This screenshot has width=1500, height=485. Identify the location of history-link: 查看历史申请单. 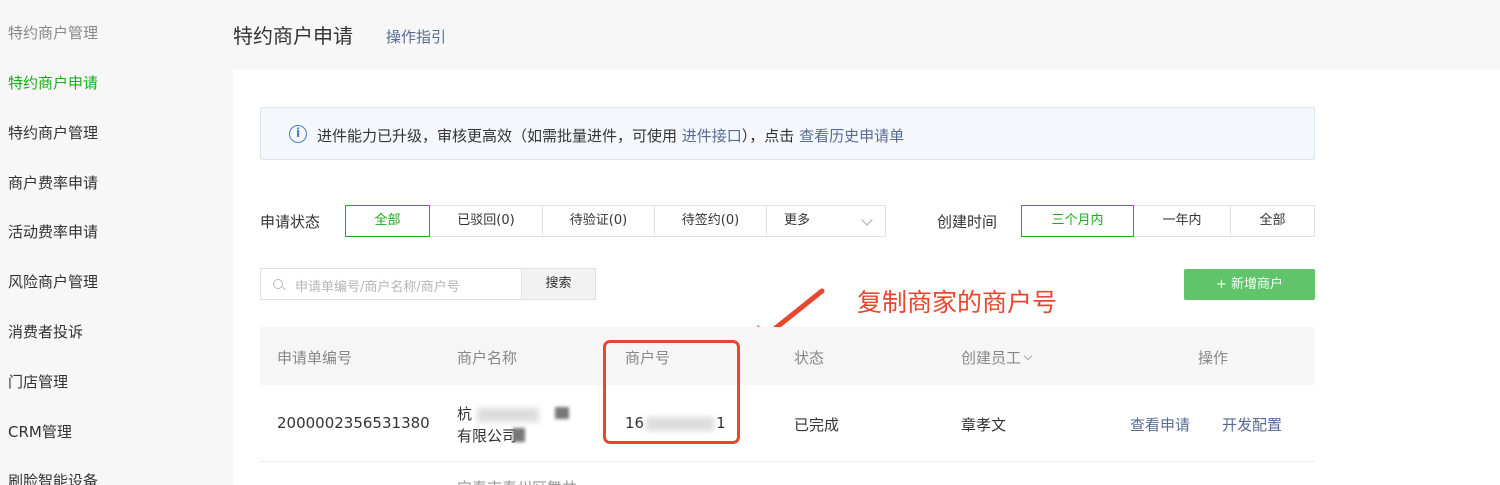
(851, 136).